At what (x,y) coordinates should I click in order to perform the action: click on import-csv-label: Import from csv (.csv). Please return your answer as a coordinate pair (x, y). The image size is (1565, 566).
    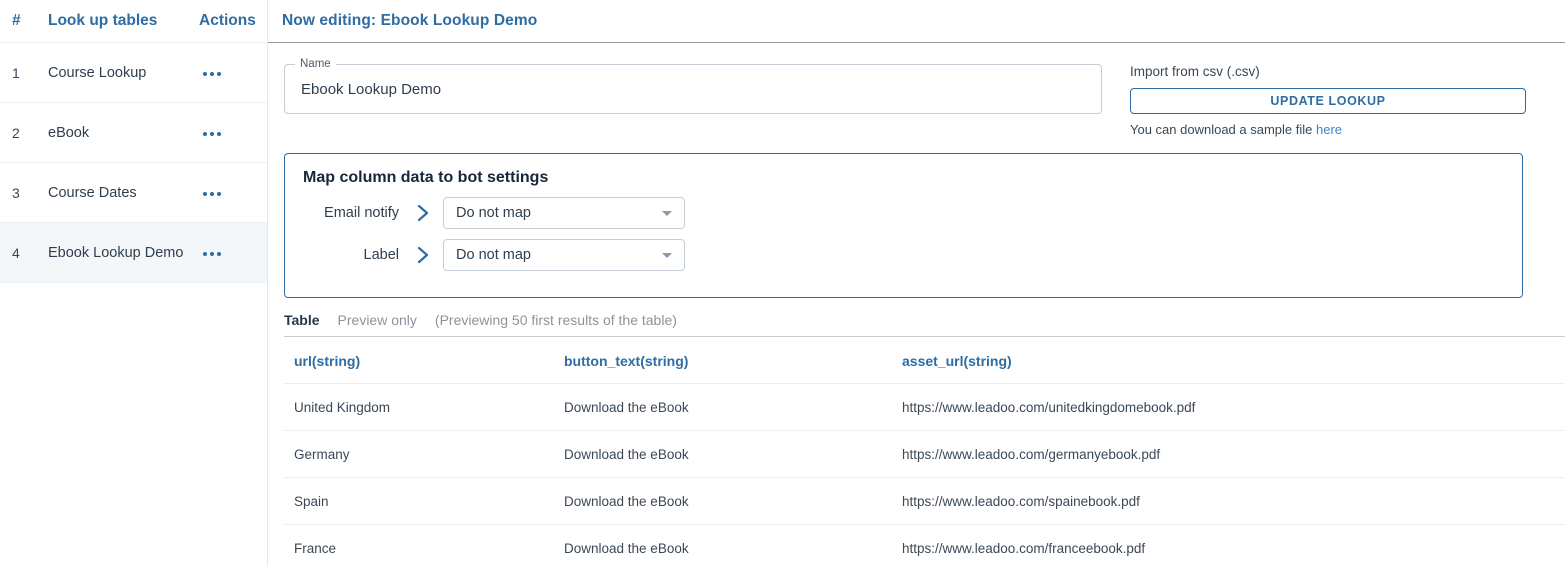
    Looking at the image, I should click on (1195, 71).